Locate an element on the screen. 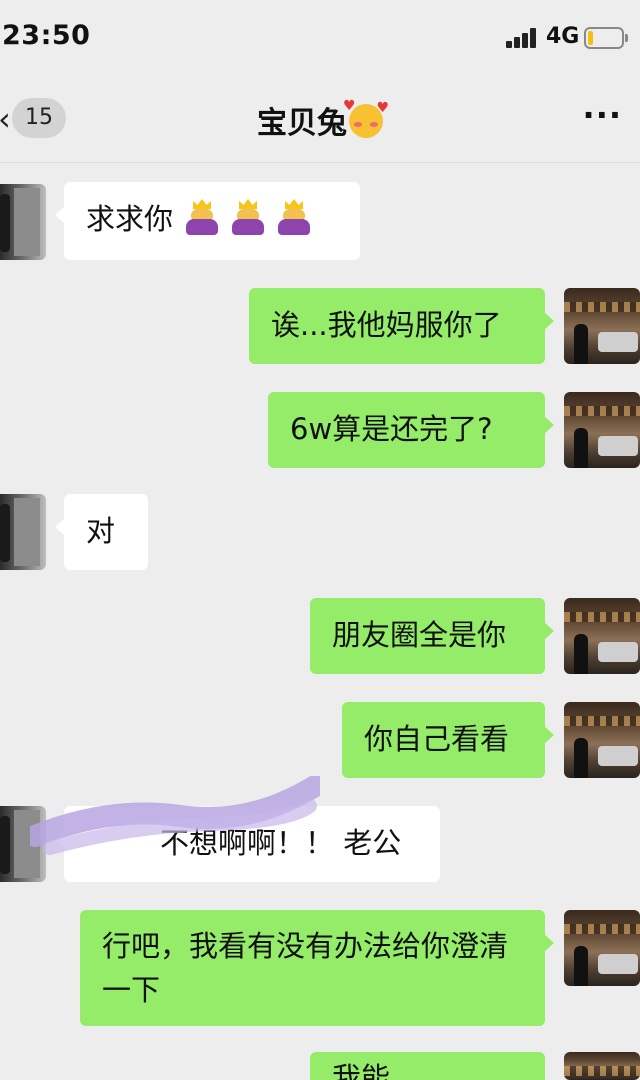 The image size is (640, 1080). message-text: 对 is located at coordinates (101, 531).